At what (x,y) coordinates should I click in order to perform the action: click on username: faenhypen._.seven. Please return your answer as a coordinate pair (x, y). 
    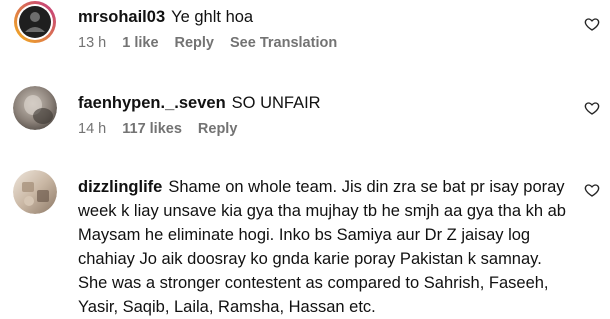
    Looking at the image, I should click on (152, 103).